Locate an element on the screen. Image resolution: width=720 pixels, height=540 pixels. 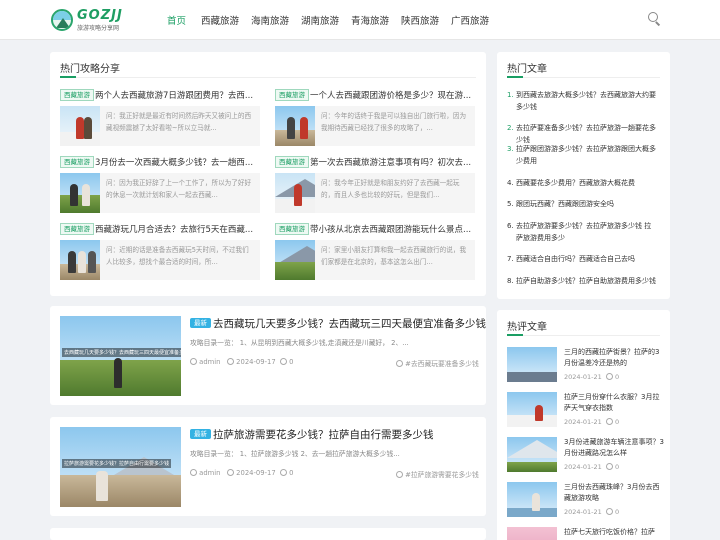
review-title: 拉萨七天旅行吃饭价格？拉萨 is located at coordinates (614, 532).